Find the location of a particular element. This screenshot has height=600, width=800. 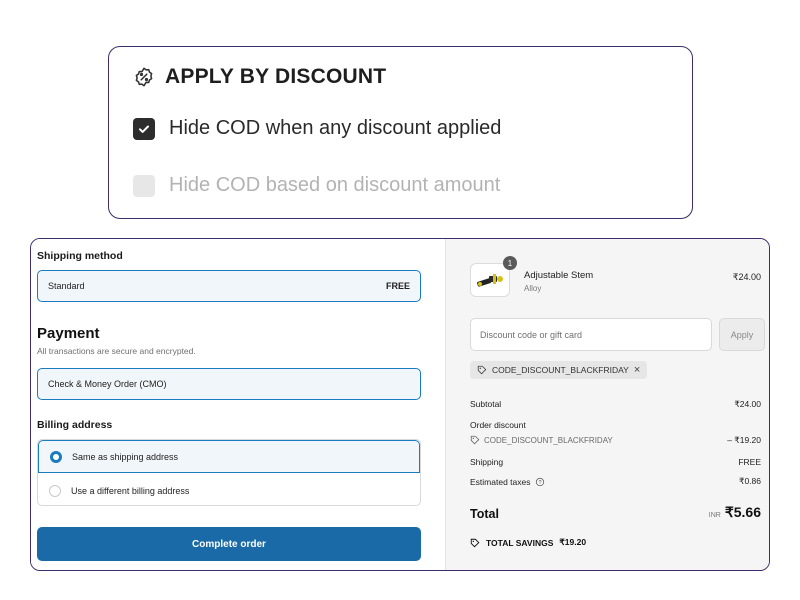

product-name: Adjustable Stem is located at coordinates (559, 275).